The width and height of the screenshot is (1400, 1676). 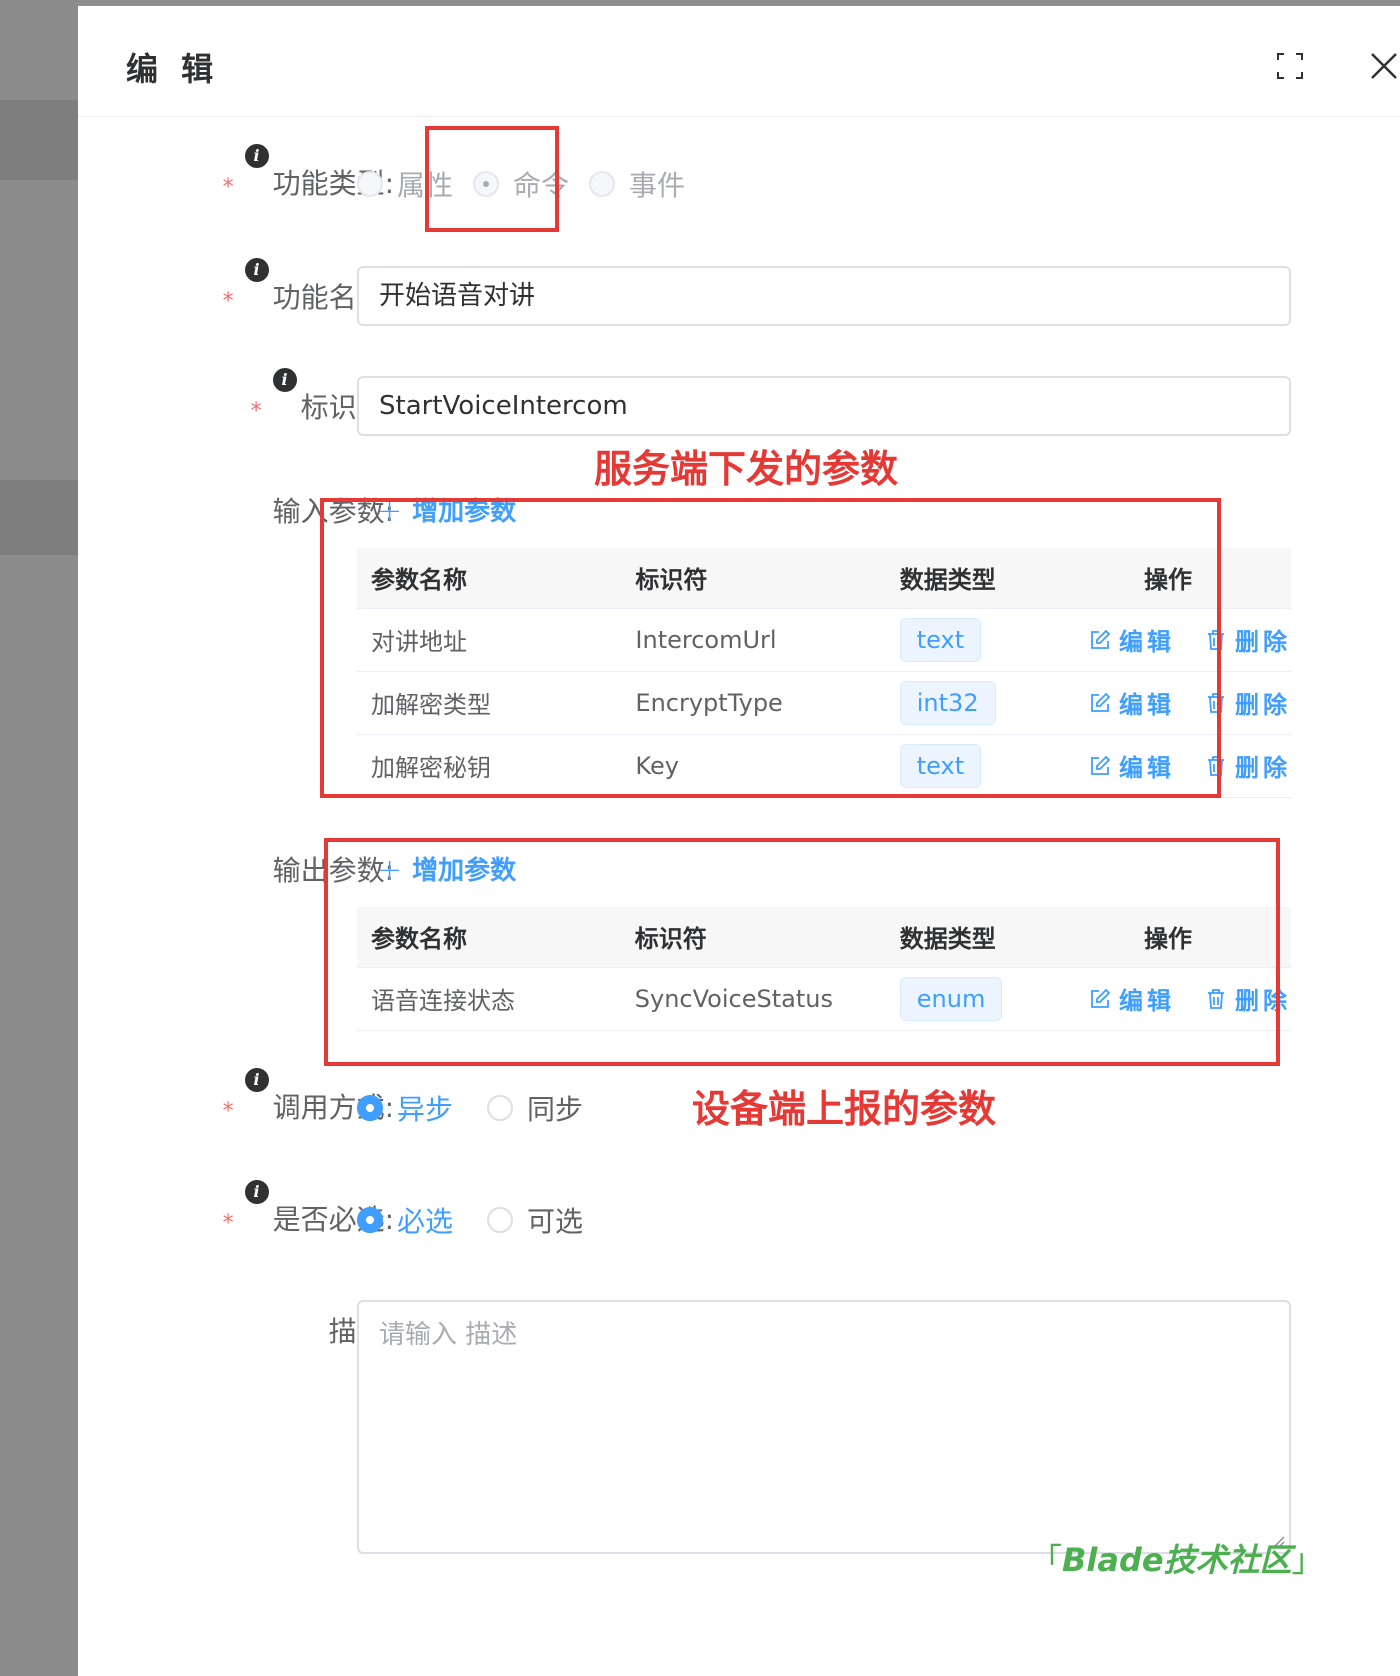 I want to click on func-name-input: 开始语音对讲, so click(x=824, y=296).